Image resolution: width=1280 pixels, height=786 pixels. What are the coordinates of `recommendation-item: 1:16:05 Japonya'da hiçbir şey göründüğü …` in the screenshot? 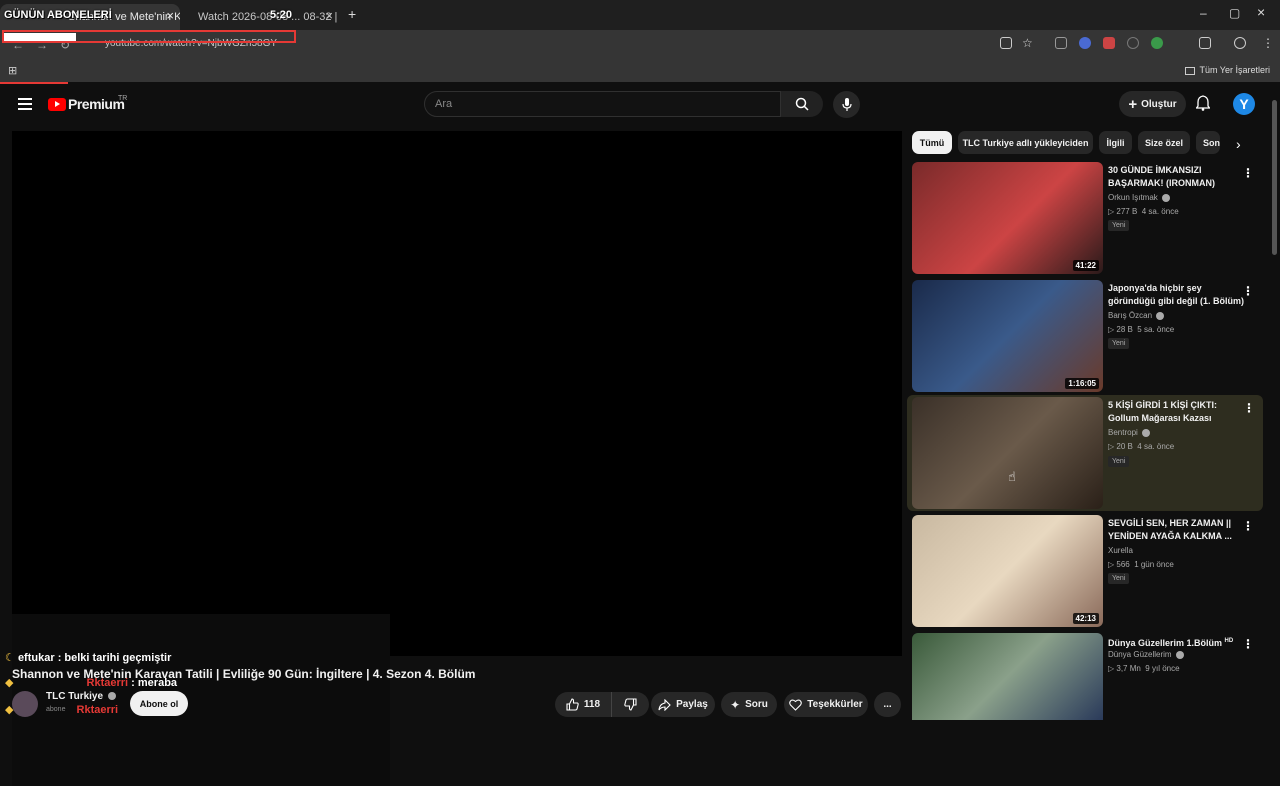 It's located at (1087, 336).